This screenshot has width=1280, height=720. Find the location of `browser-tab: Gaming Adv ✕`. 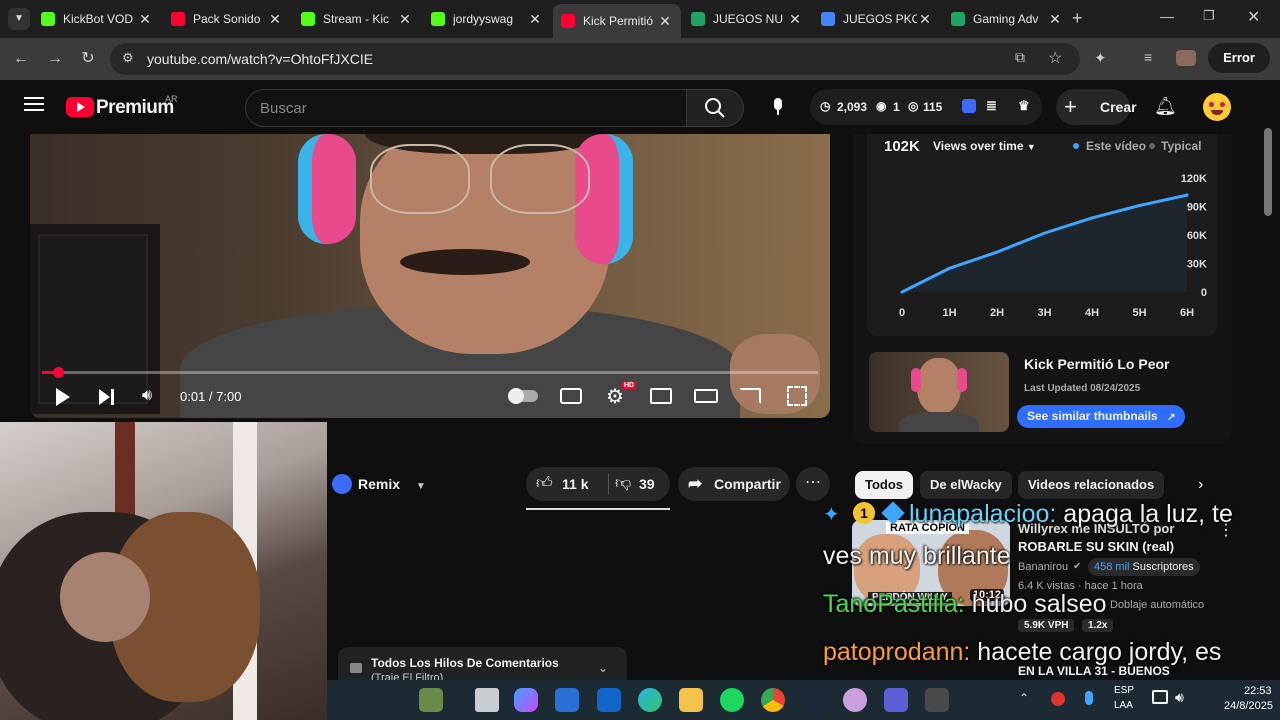

browser-tab: Gaming Adv ✕ is located at coordinates (1007, 19).